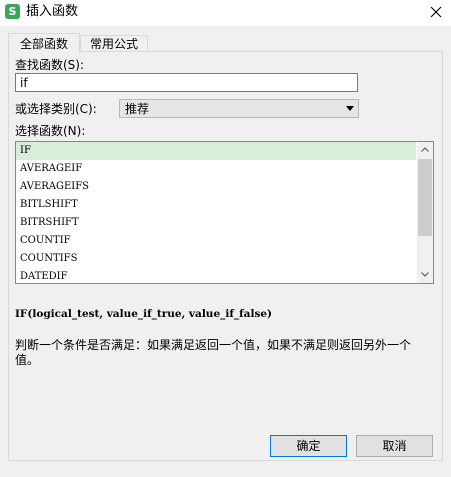 This screenshot has height=477, width=451. Describe the element at coordinates (114, 43) in the screenshot. I see `tab-common-formulas: 常用公式` at that location.